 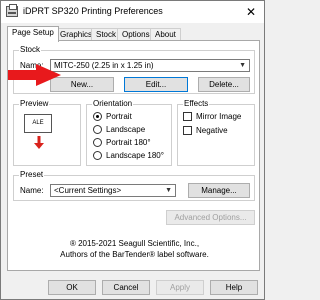 I want to click on preset-name-label: Name:, so click(x=32, y=190).